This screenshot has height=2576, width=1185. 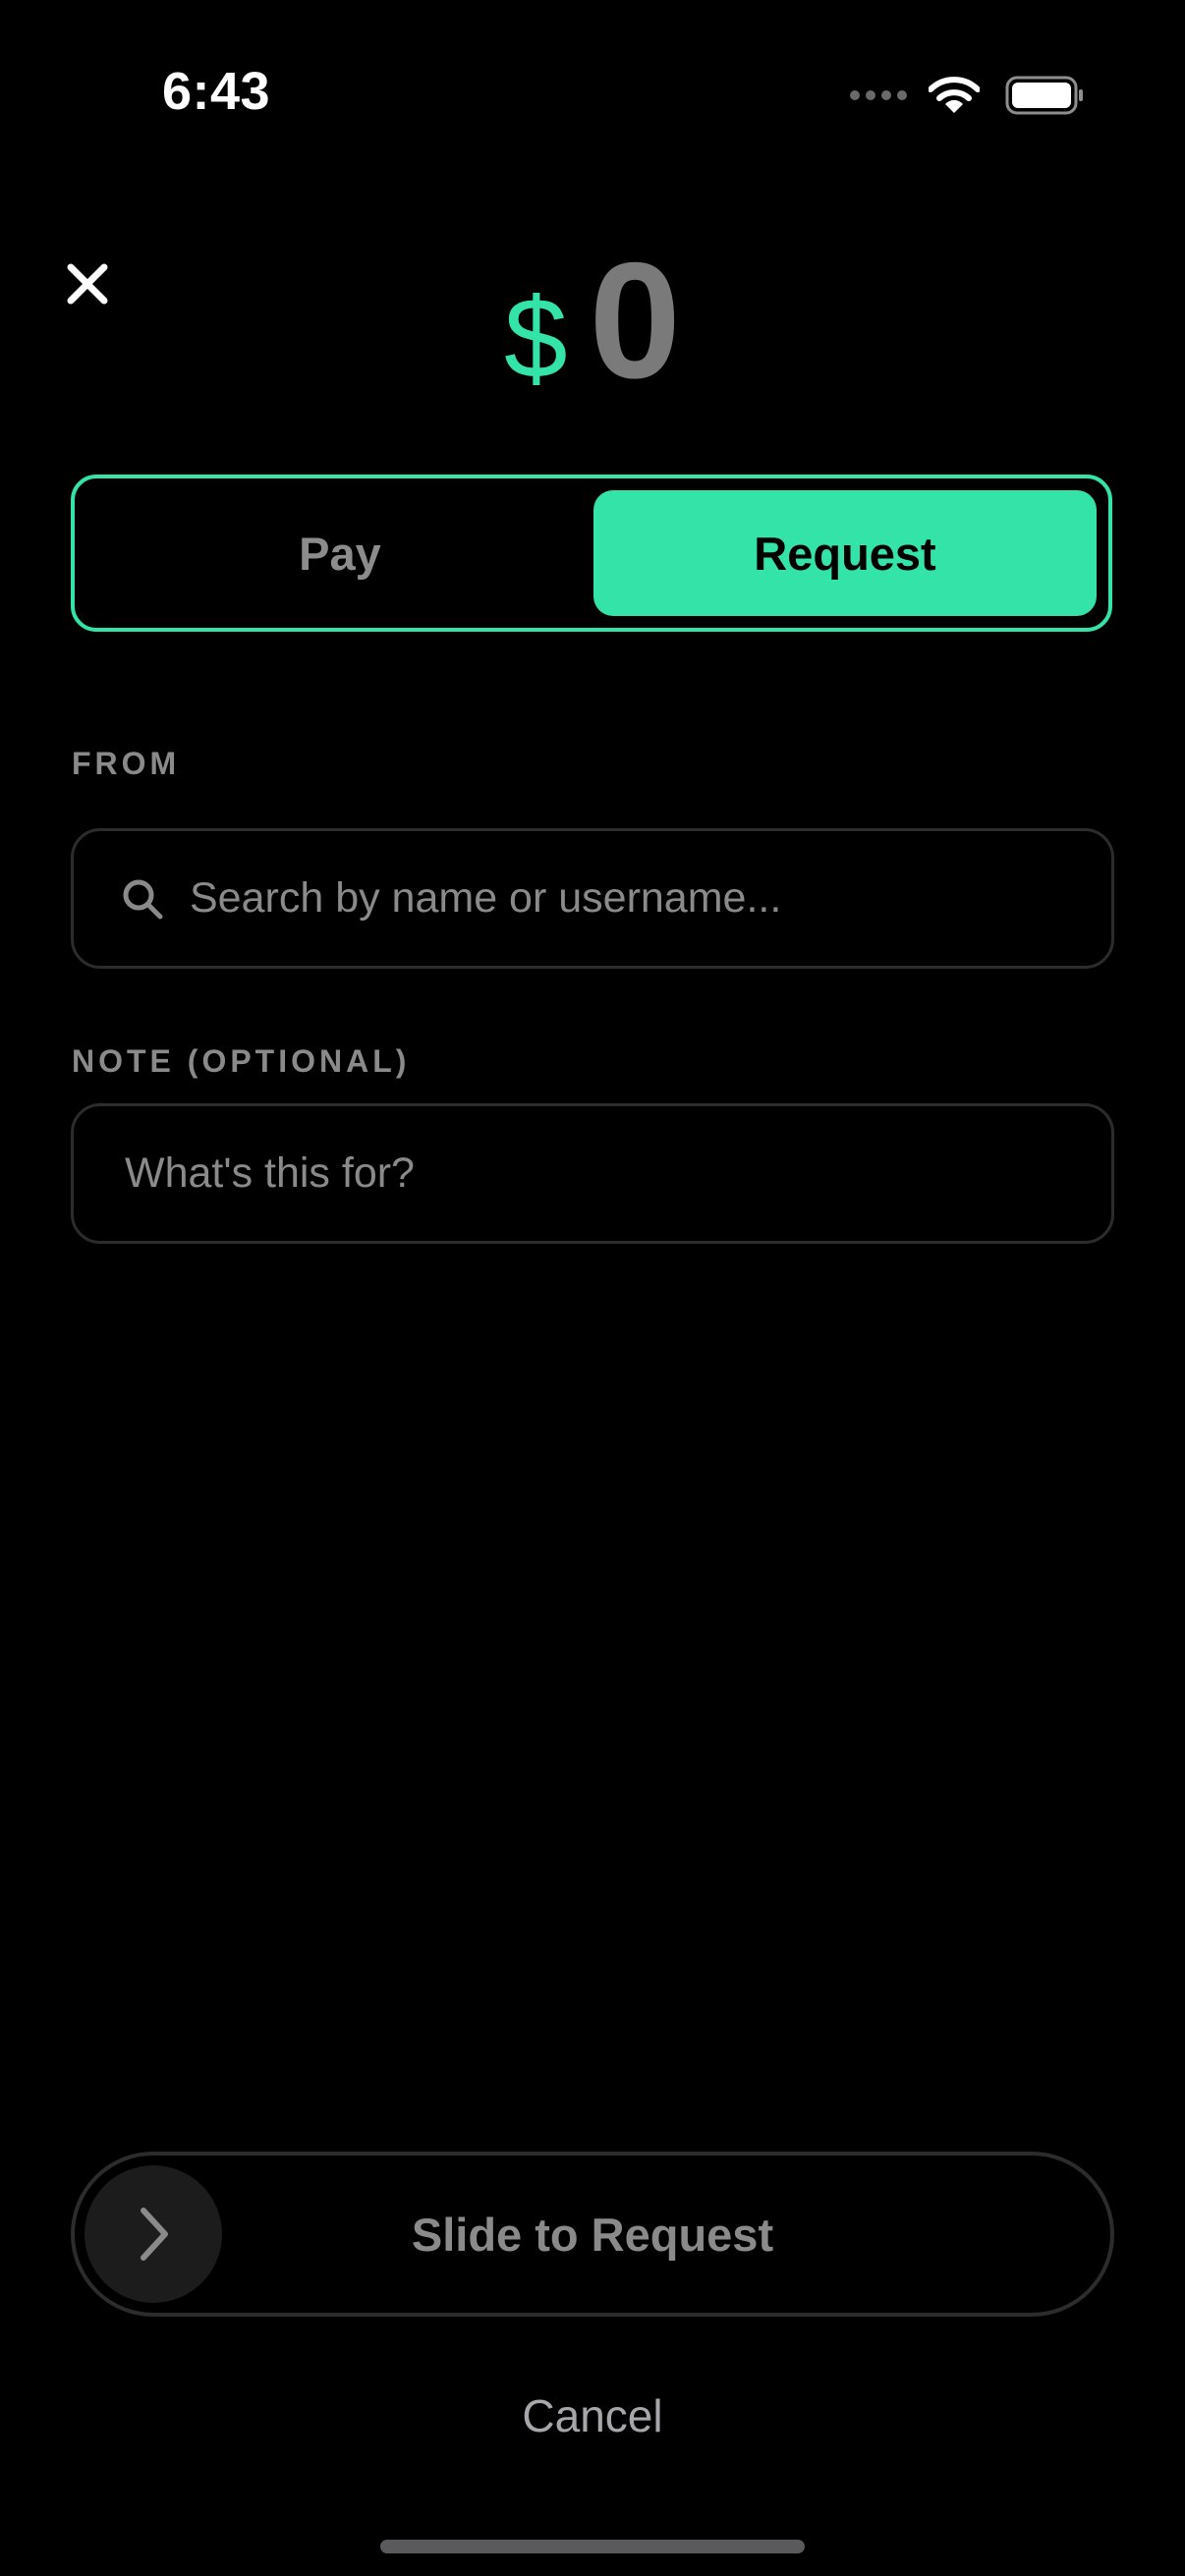 What do you see at coordinates (340, 553) in the screenshot?
I see `pay-option: Pay` at bounding box center [340, 553].